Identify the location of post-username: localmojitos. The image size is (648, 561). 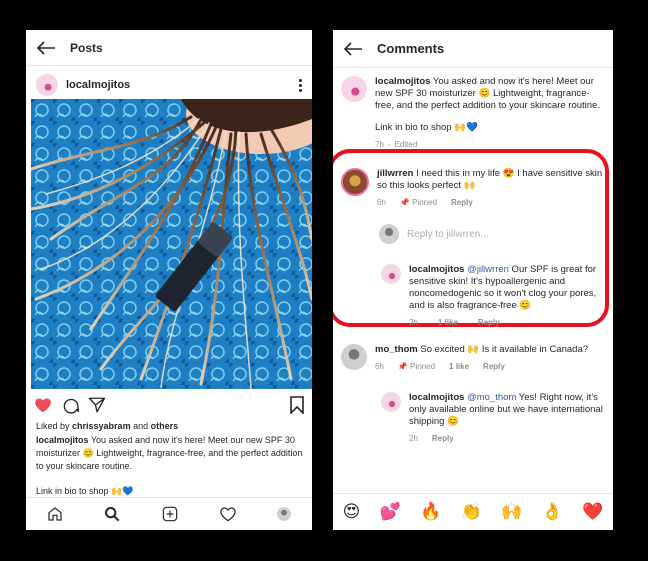
(182, 85).